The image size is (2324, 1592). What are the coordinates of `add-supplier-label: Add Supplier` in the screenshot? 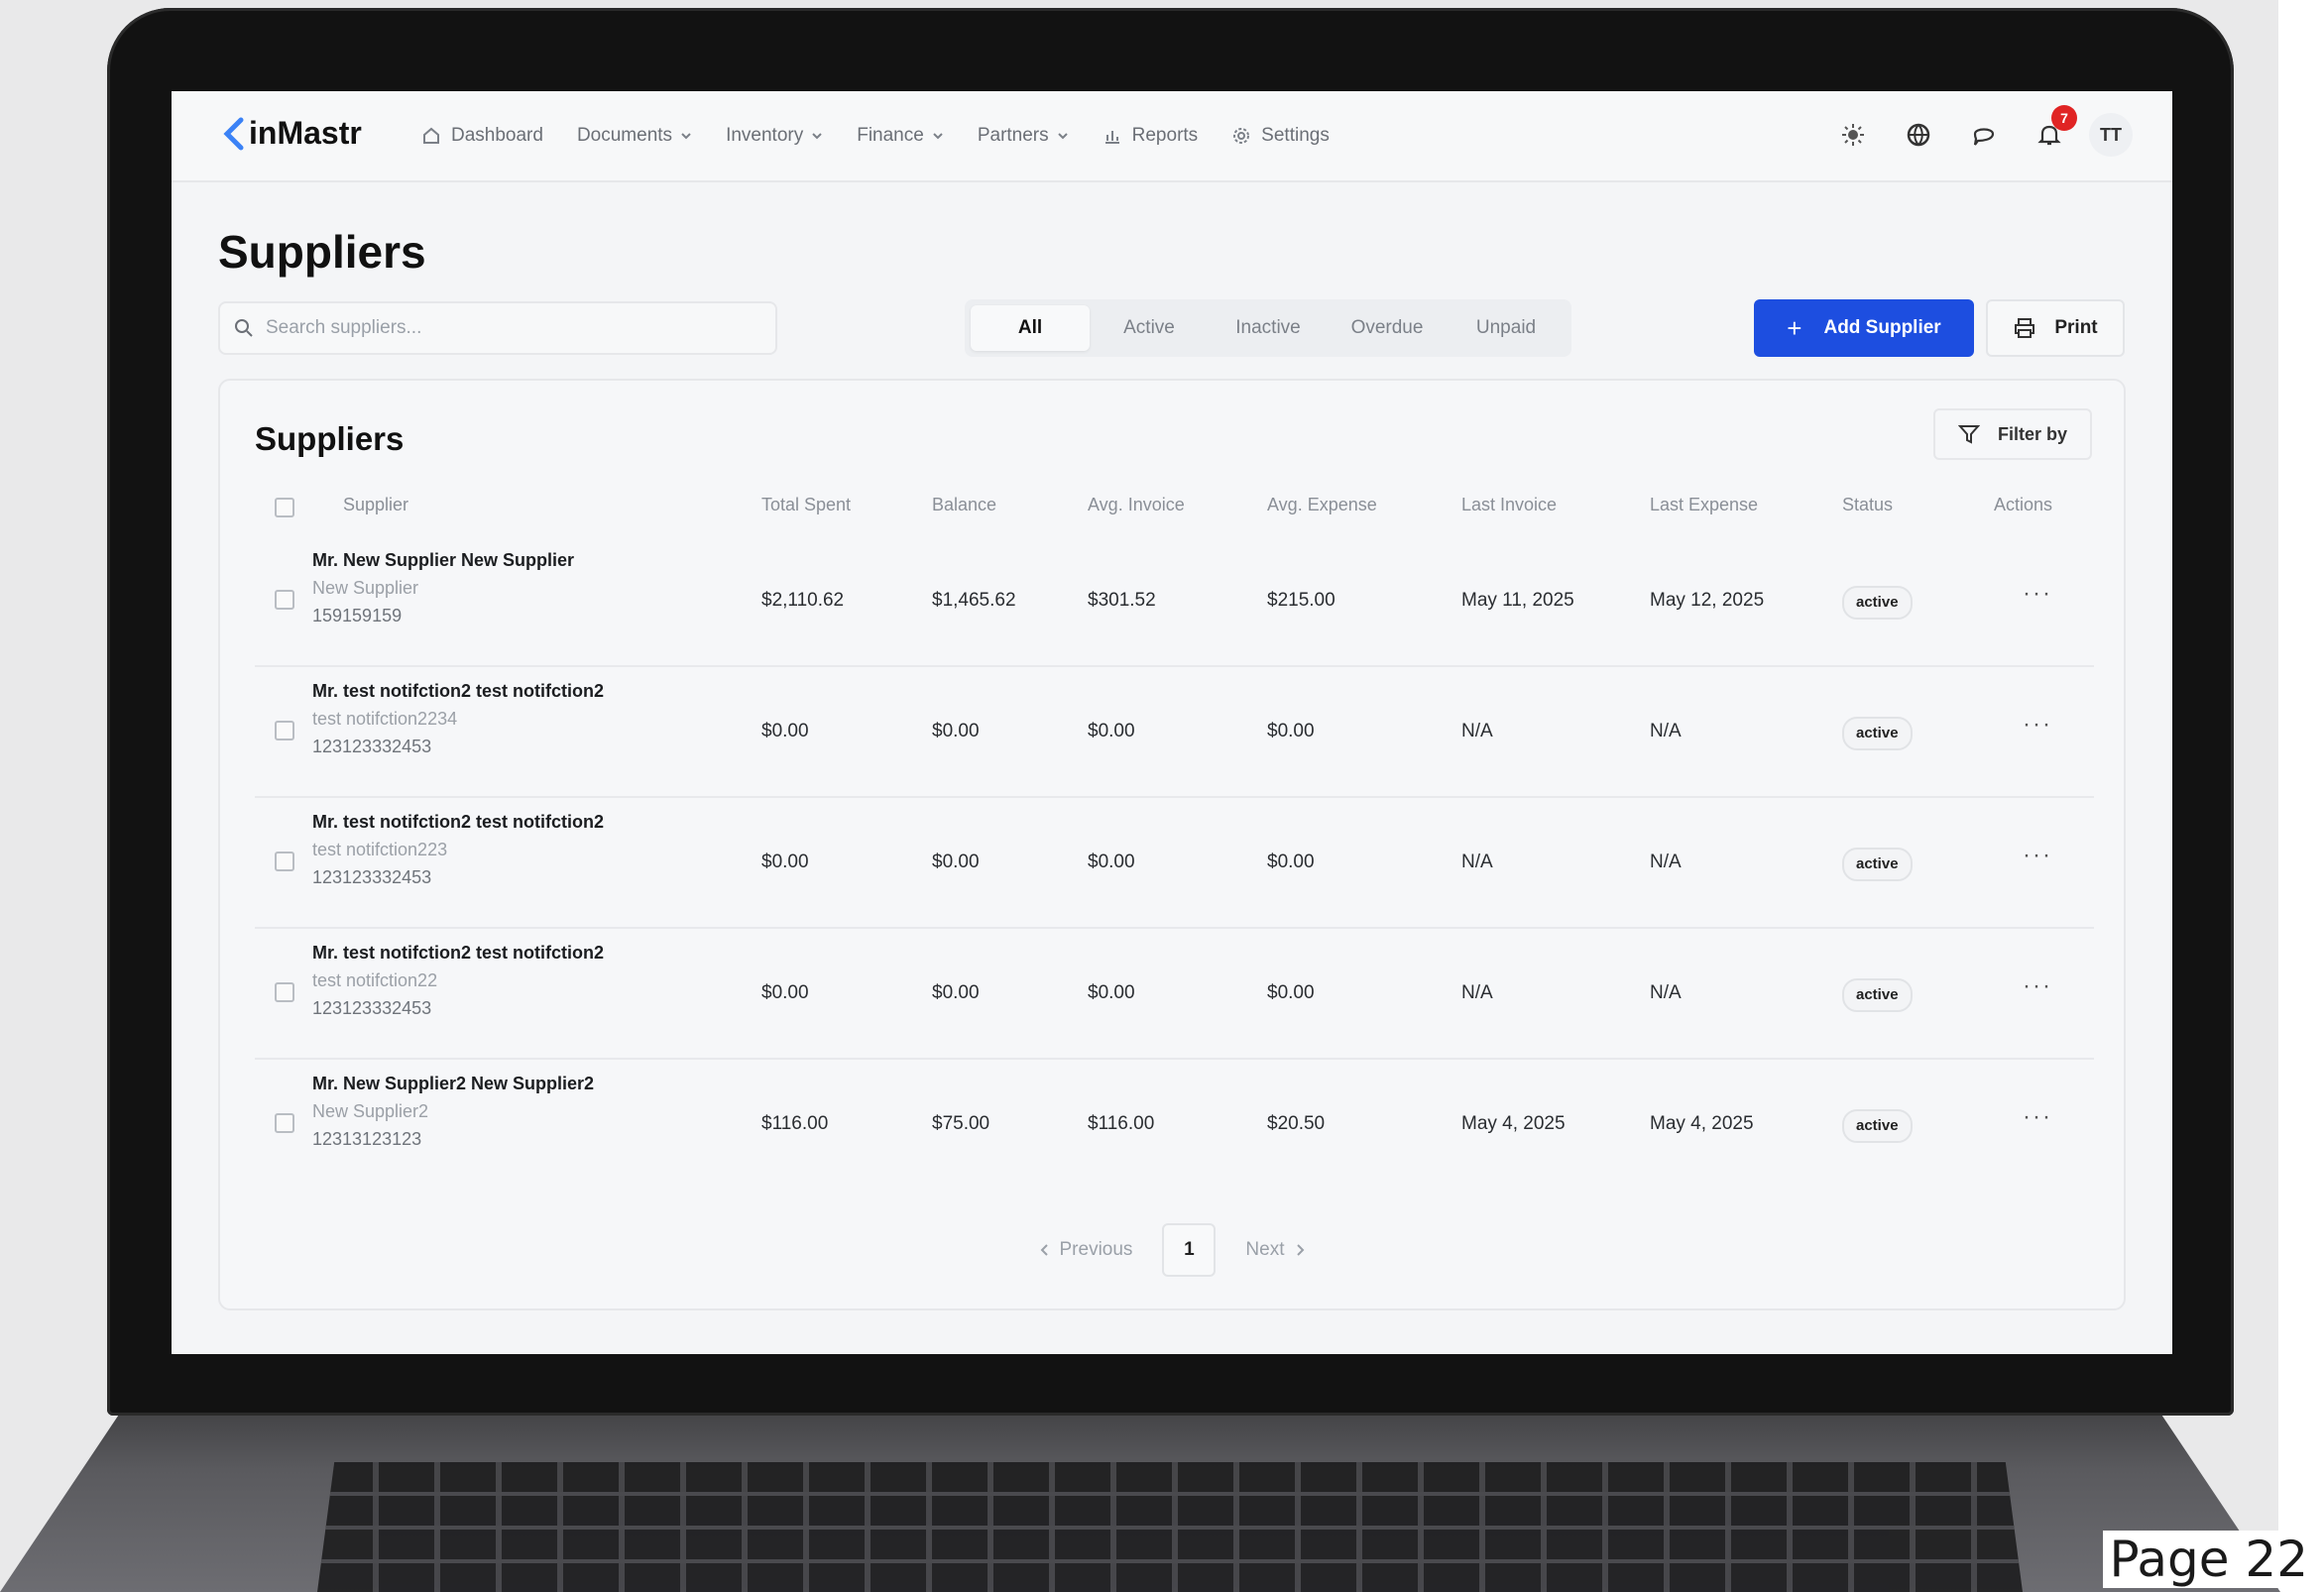 It's located at (1882, 327).